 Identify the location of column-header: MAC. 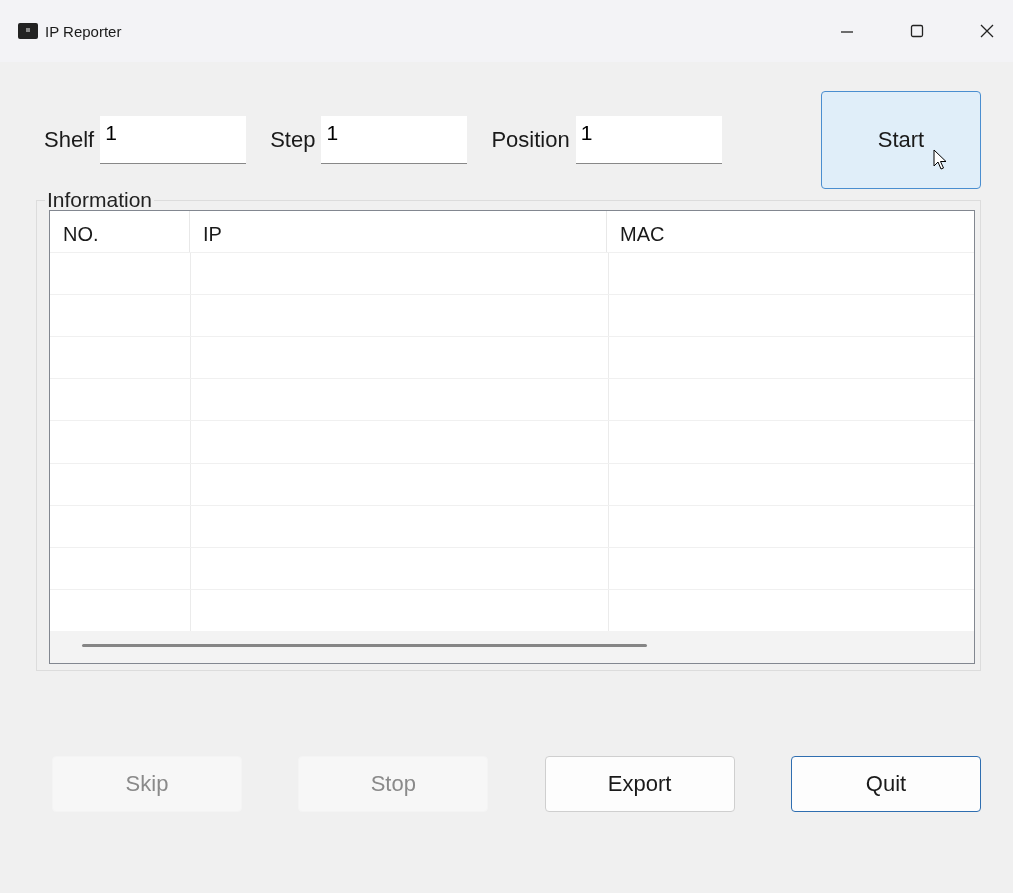
(790, 232).